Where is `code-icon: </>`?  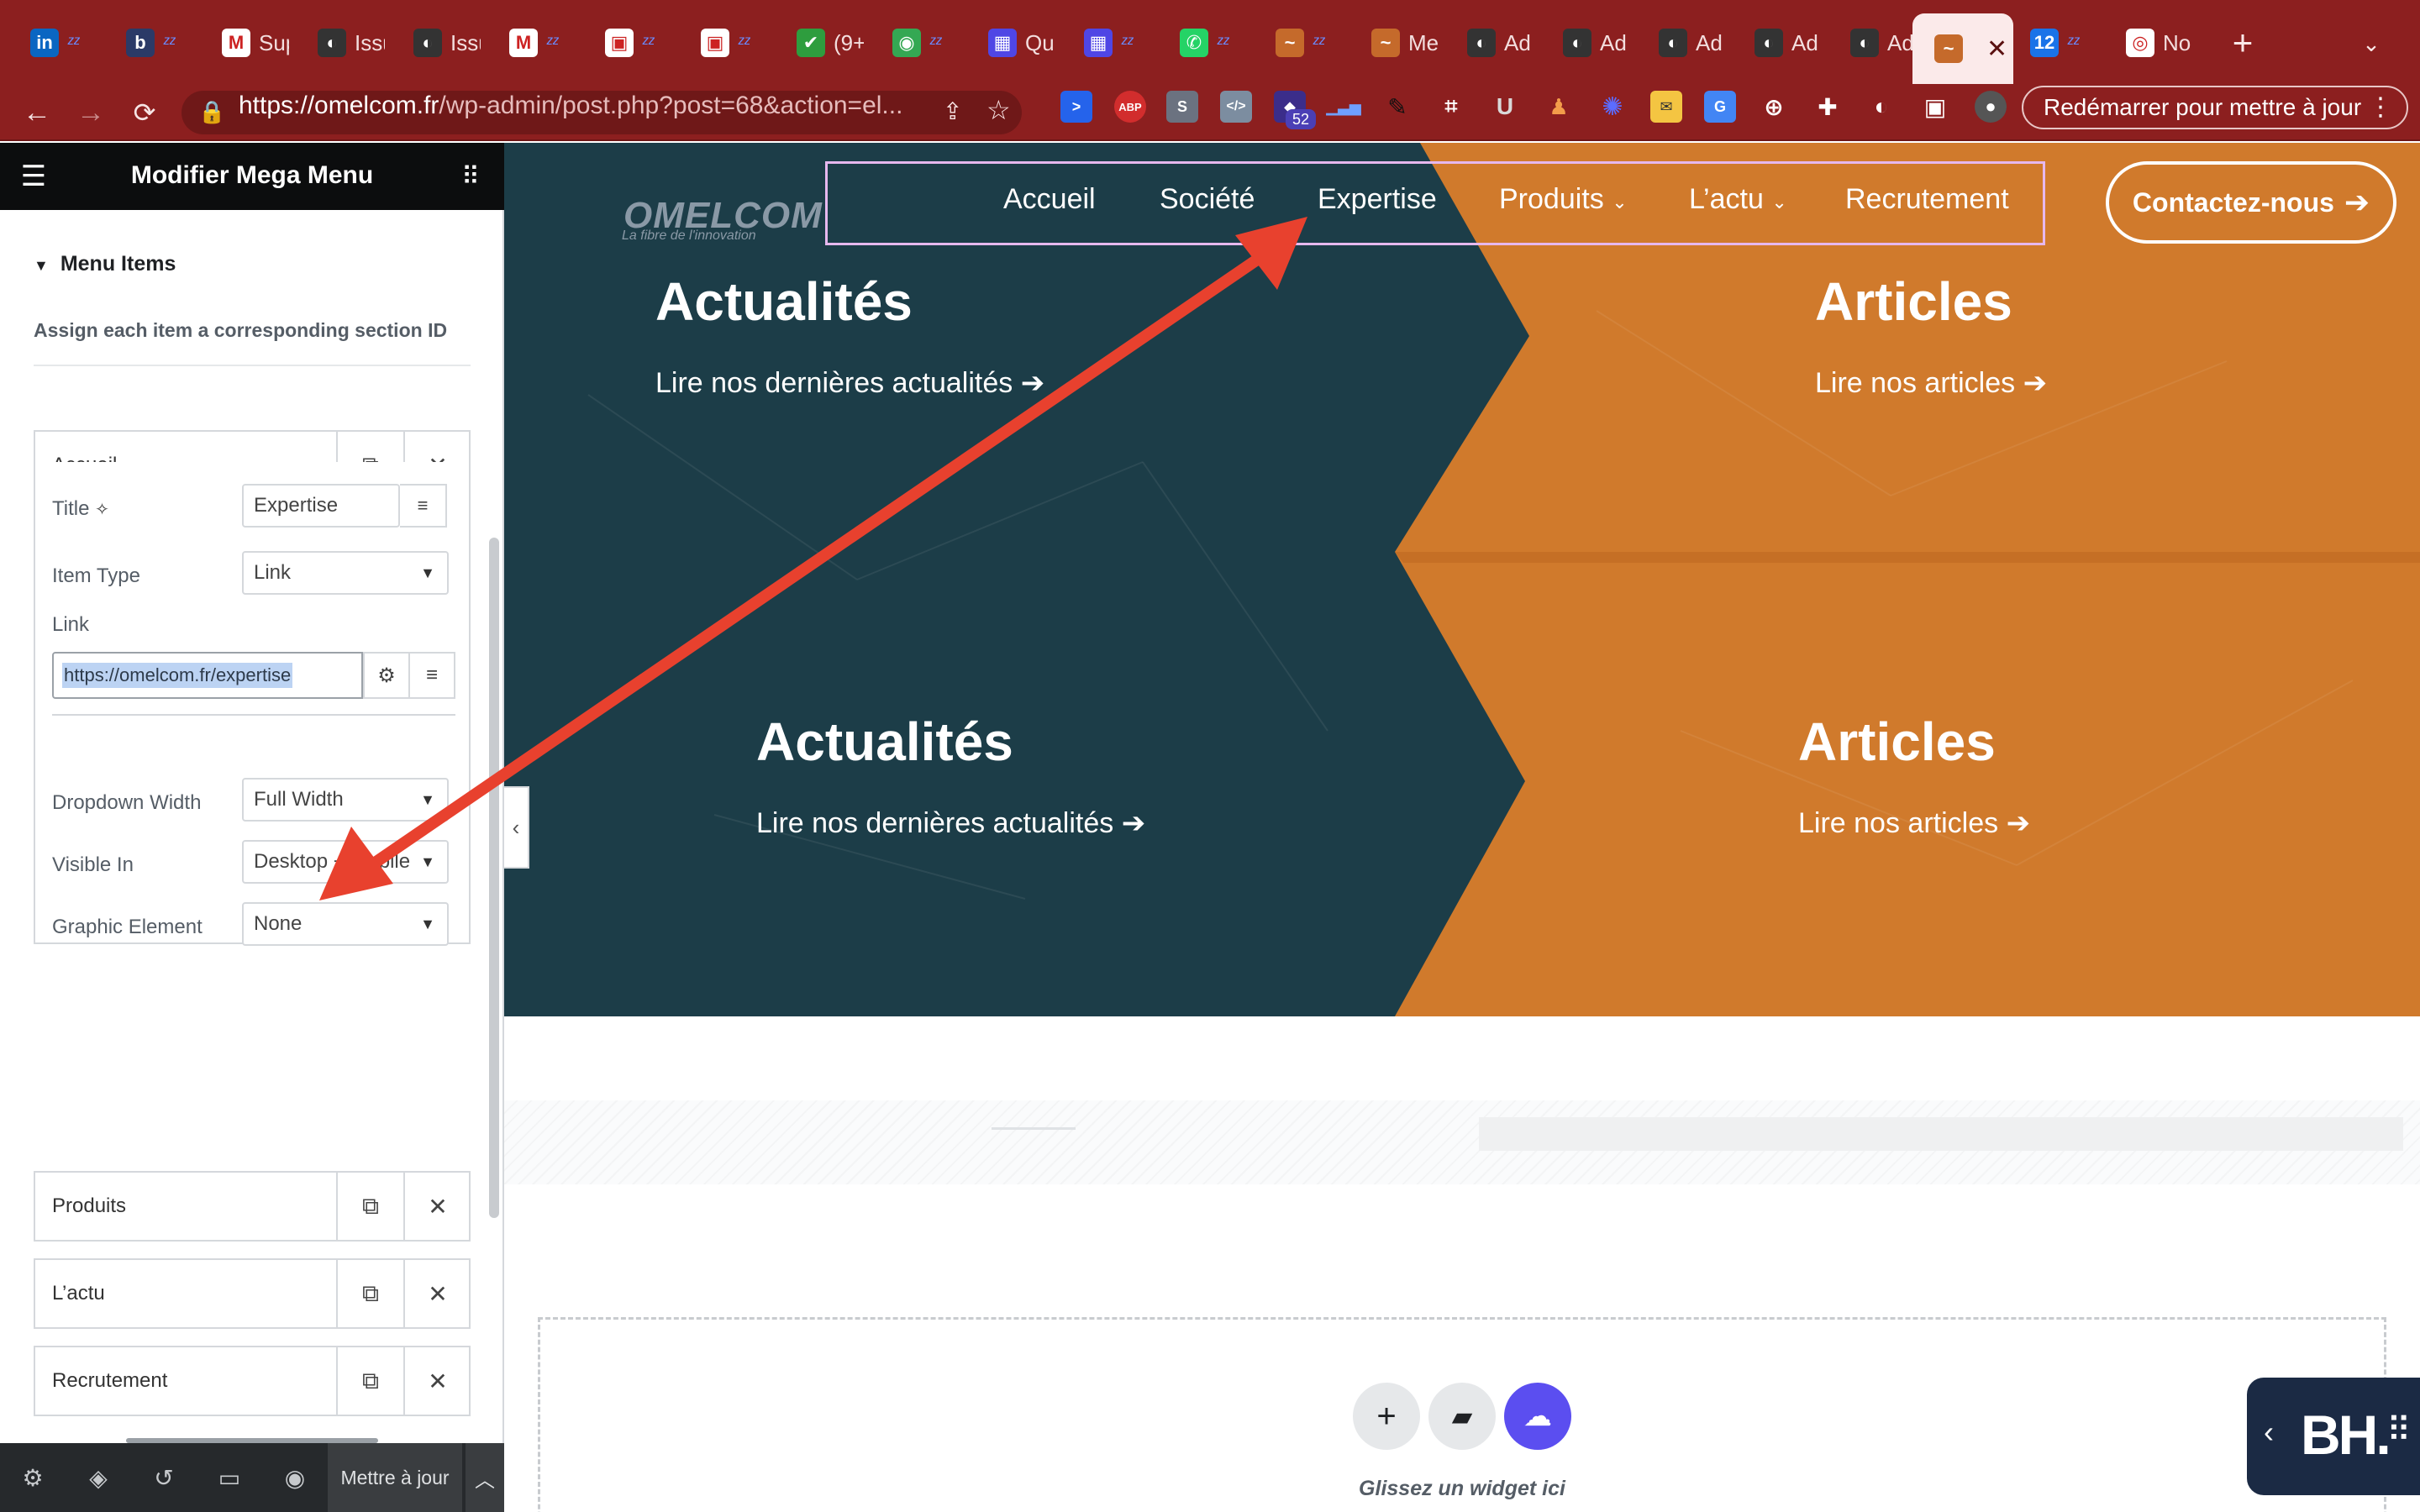
code-icon: </> is located at coordinates (1236, 107).